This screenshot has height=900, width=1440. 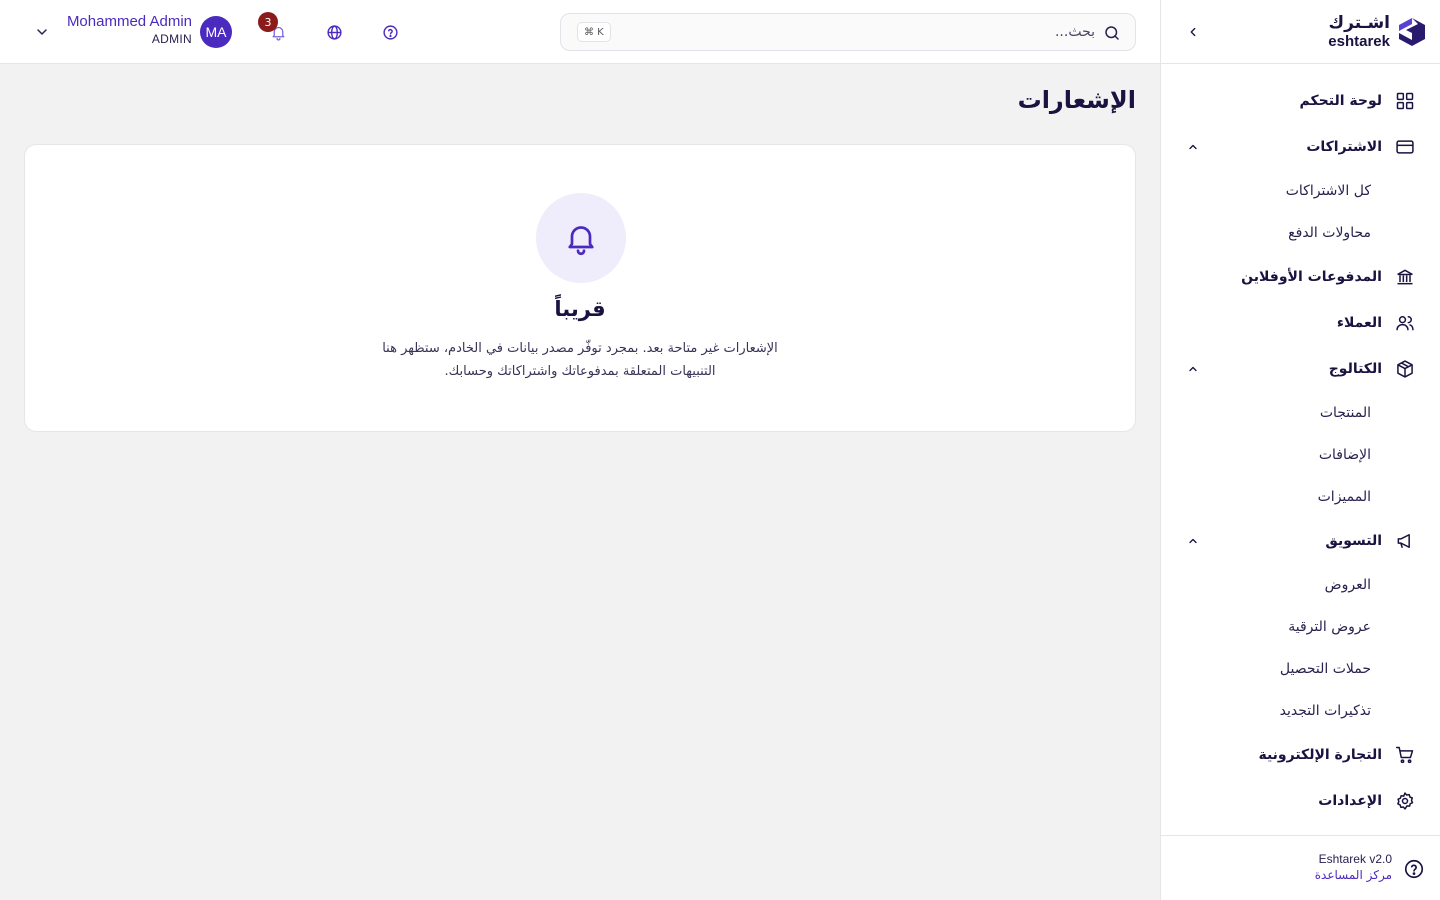 What do you see at coordinates (594, 32) in the screenshot?
I see `search-shortcut-hint: ⌘ K` at bounding box center [594, 32].